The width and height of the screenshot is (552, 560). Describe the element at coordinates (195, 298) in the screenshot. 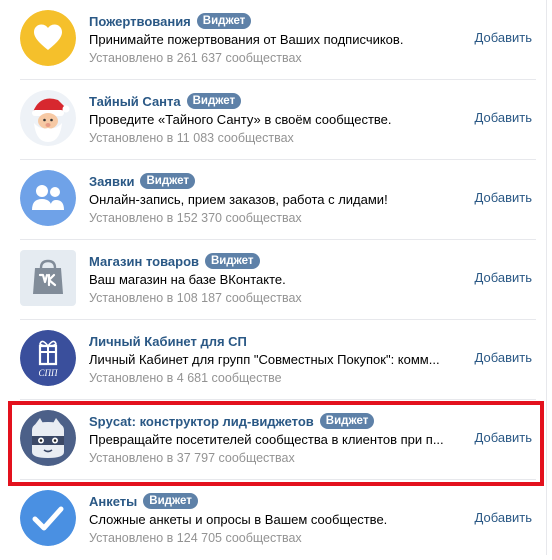

I see `install-count: Установлено в 108 187 сообществах` at that location.